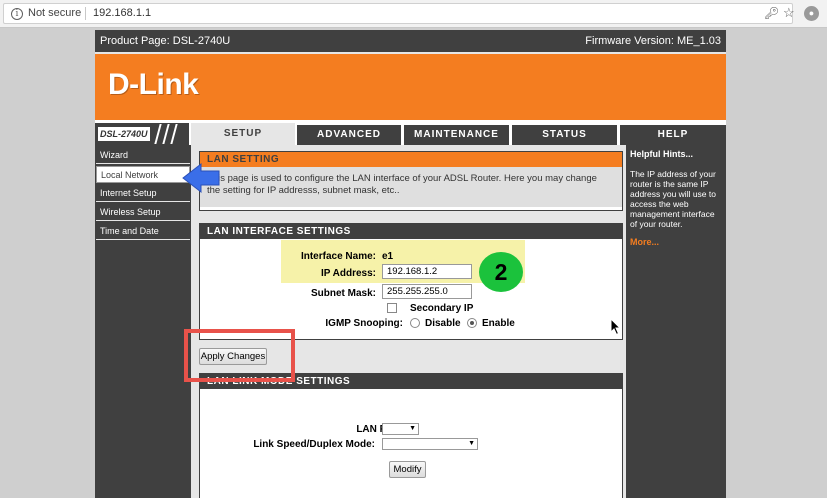 This screenshot has width=827, height=498. I want to click on link-speed-label: Link Speed/Duplex Mode:, so click(314, 444).